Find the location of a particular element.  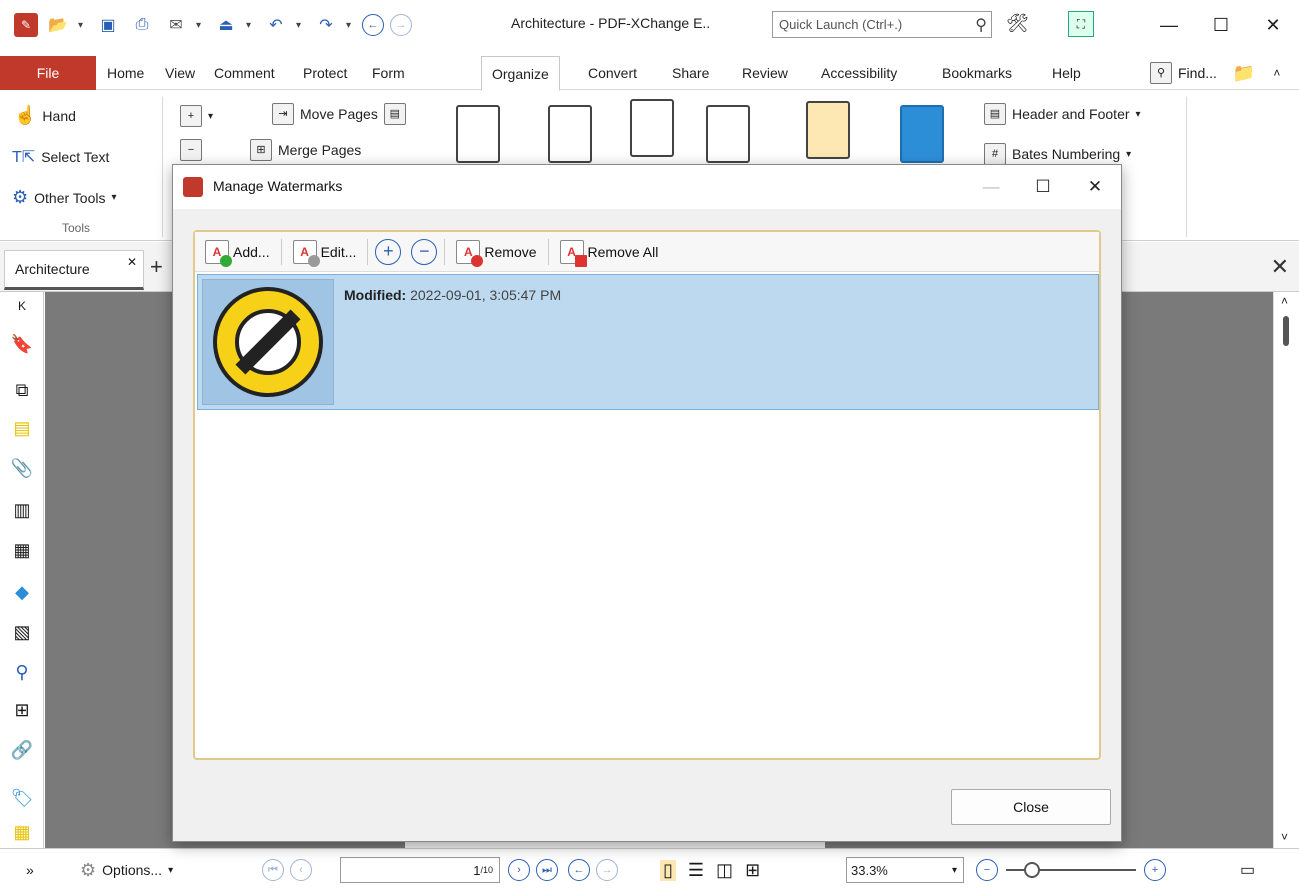

continuous-icon: ☰ is located at coordinates (696, 870).